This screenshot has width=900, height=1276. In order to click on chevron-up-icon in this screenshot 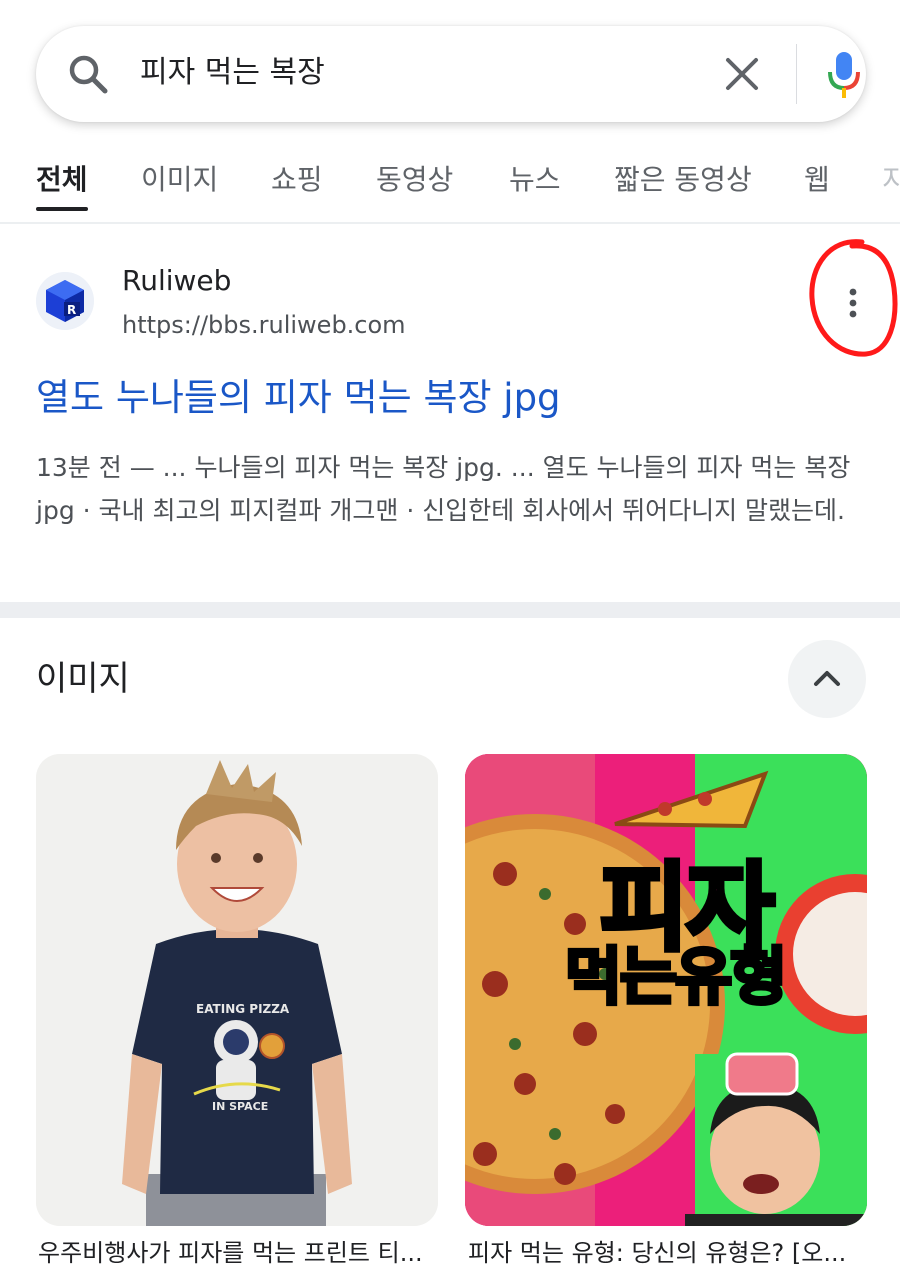, I will do `click(827, 678)`.